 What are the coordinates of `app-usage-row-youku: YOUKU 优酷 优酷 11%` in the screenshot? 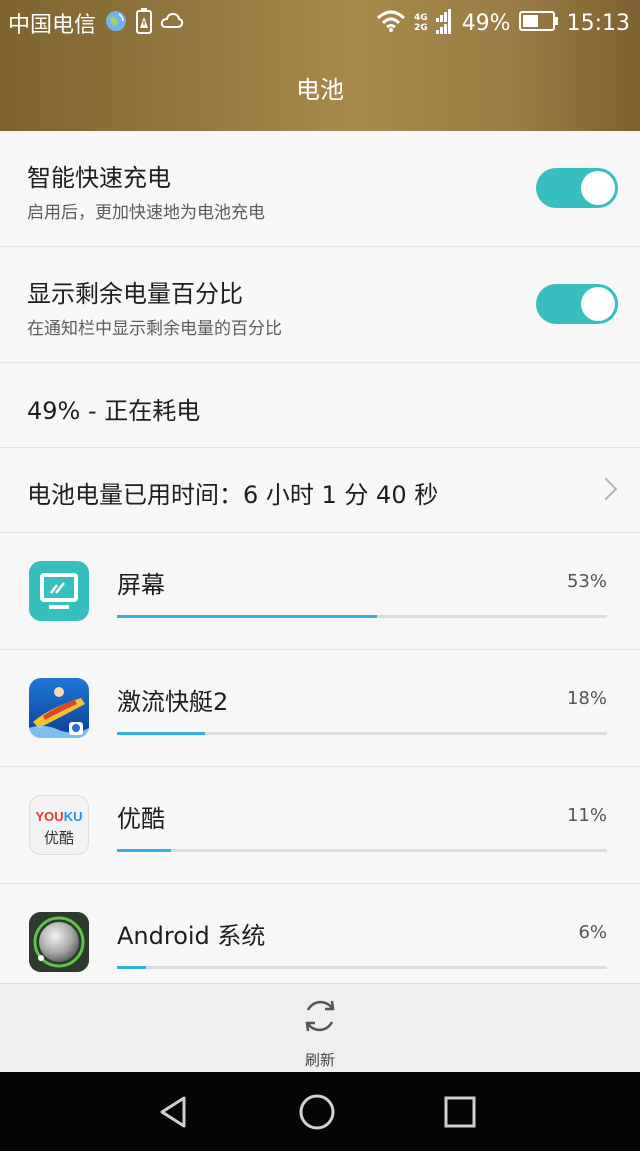 It's located at (320, 825).